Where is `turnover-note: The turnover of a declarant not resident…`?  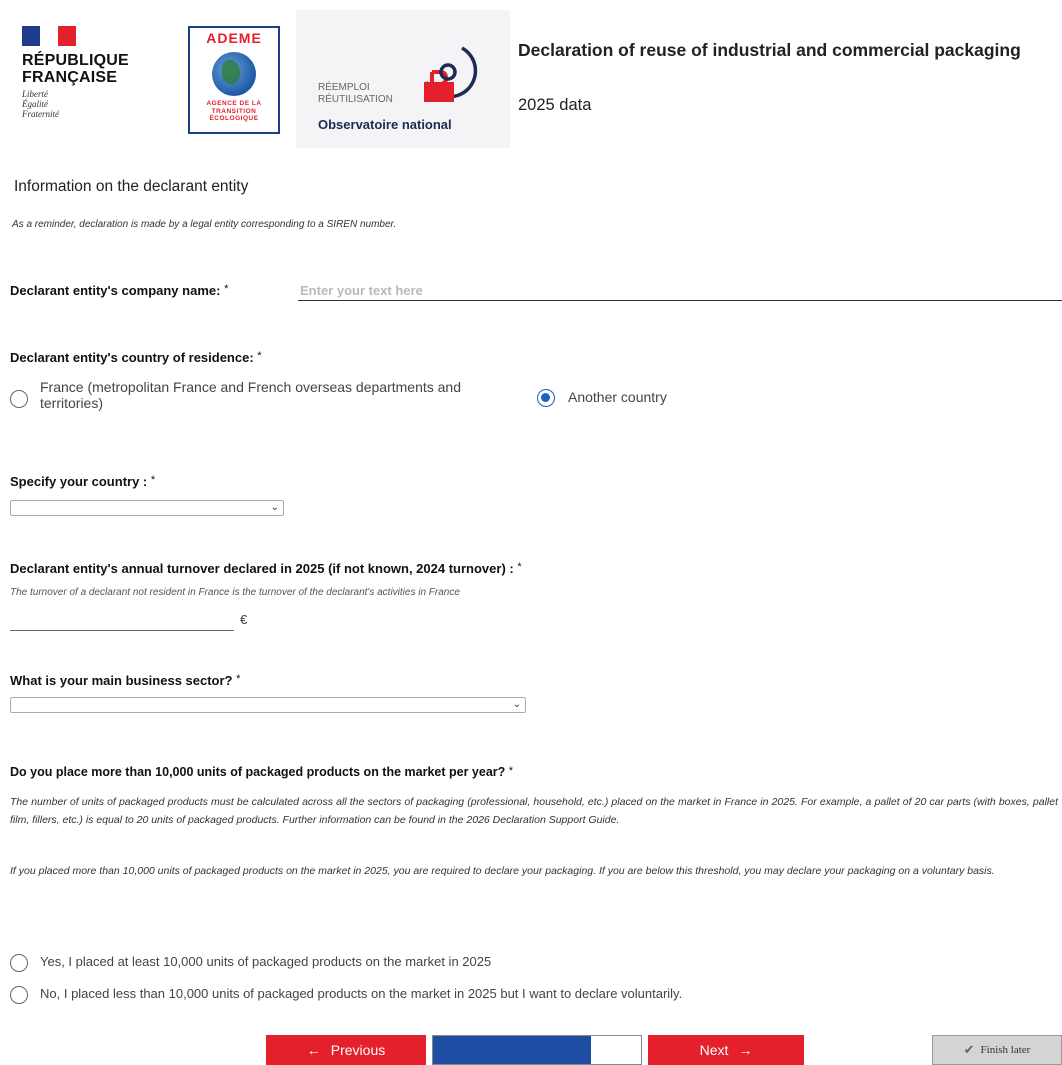
turnover-note: The turnover of a declarant not resident… is located at coordinates (235, 592).